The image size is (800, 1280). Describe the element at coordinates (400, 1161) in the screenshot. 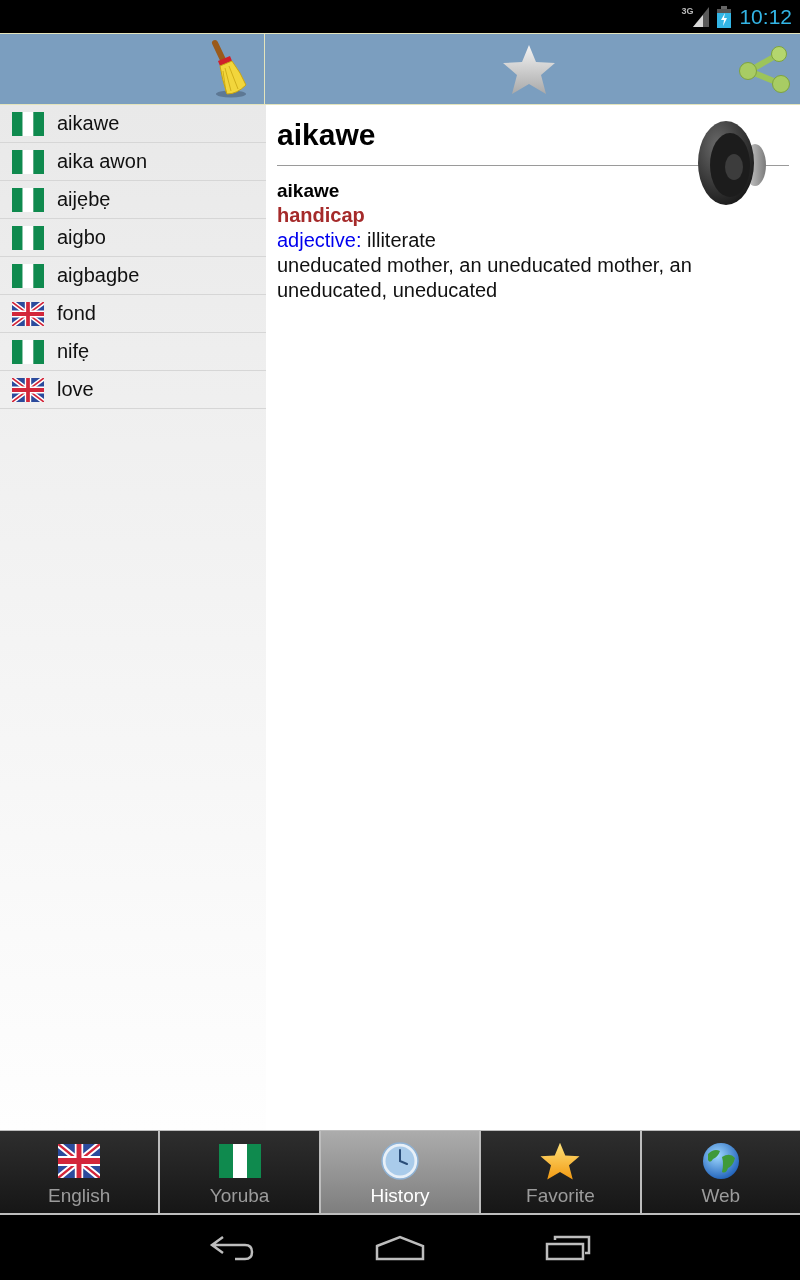

I see `clock-icon` at that location.